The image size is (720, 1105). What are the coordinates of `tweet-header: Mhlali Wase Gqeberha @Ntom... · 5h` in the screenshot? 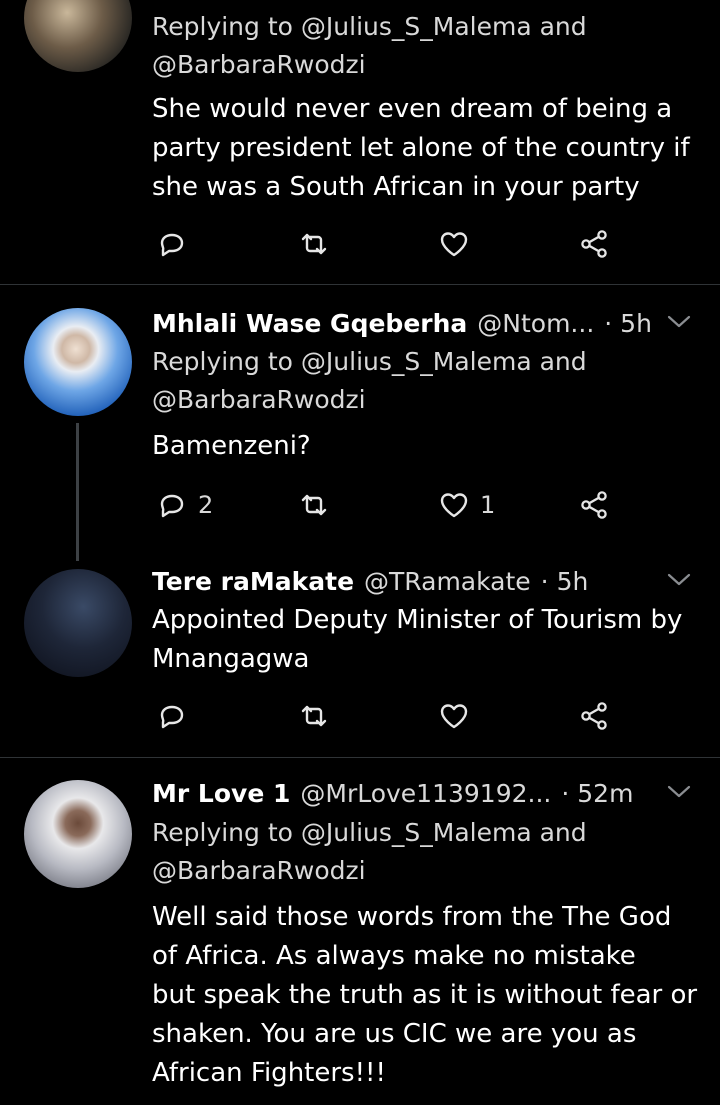 It's located at (426, 323).